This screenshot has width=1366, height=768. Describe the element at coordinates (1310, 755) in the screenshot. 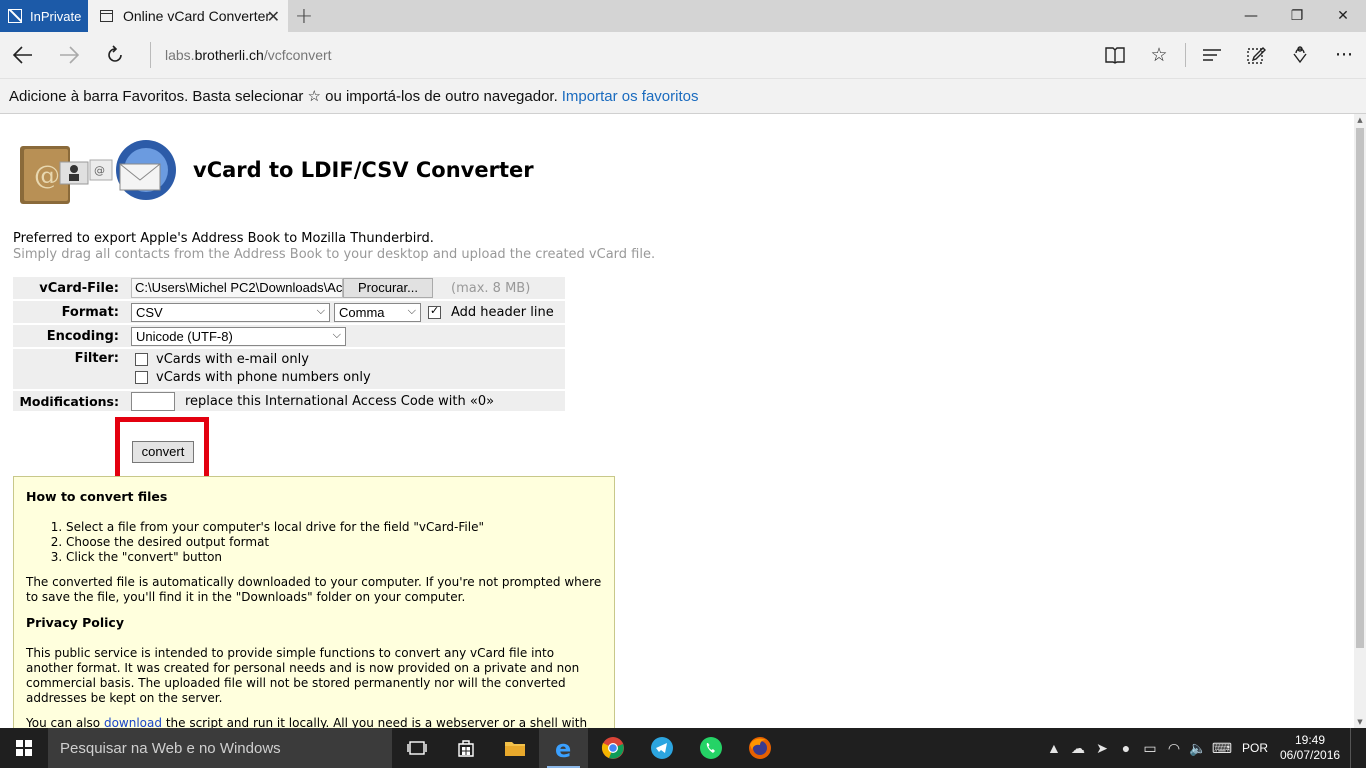

I see `clock-date: 06/07/2016` at that location.